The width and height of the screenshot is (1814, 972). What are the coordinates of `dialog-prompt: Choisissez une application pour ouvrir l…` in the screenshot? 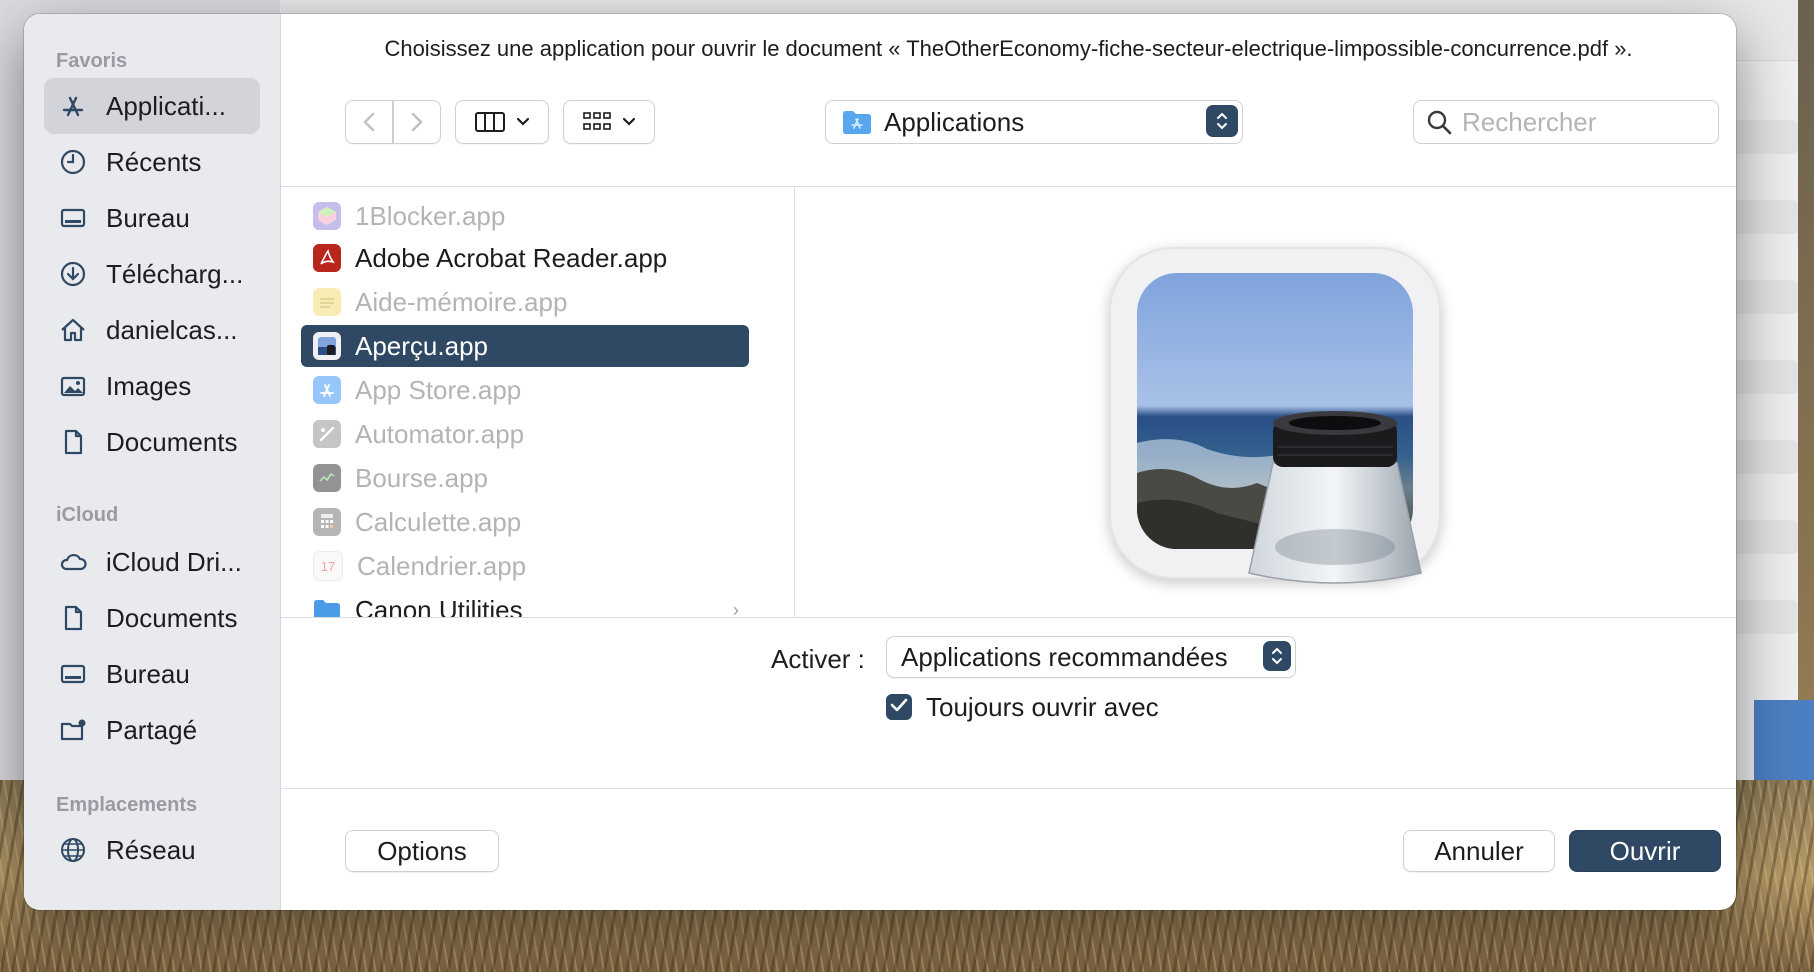 It's located at (1008, 48).